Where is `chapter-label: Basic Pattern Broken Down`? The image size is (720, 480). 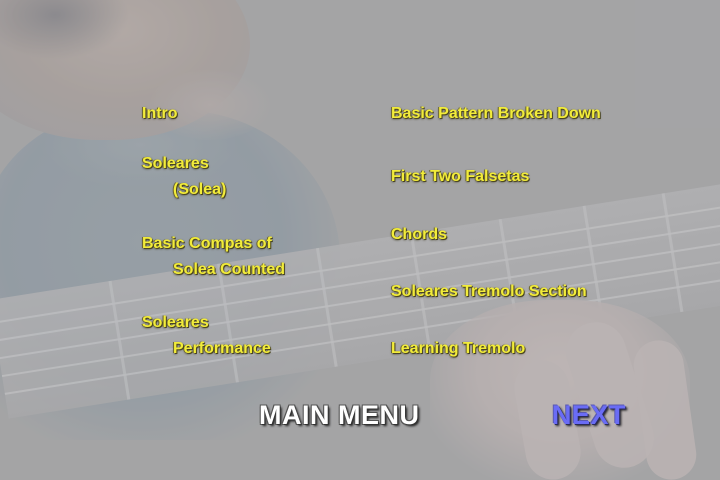
chapter-label: Basic Pattern Broken Down is located at coordinates (496, 113).